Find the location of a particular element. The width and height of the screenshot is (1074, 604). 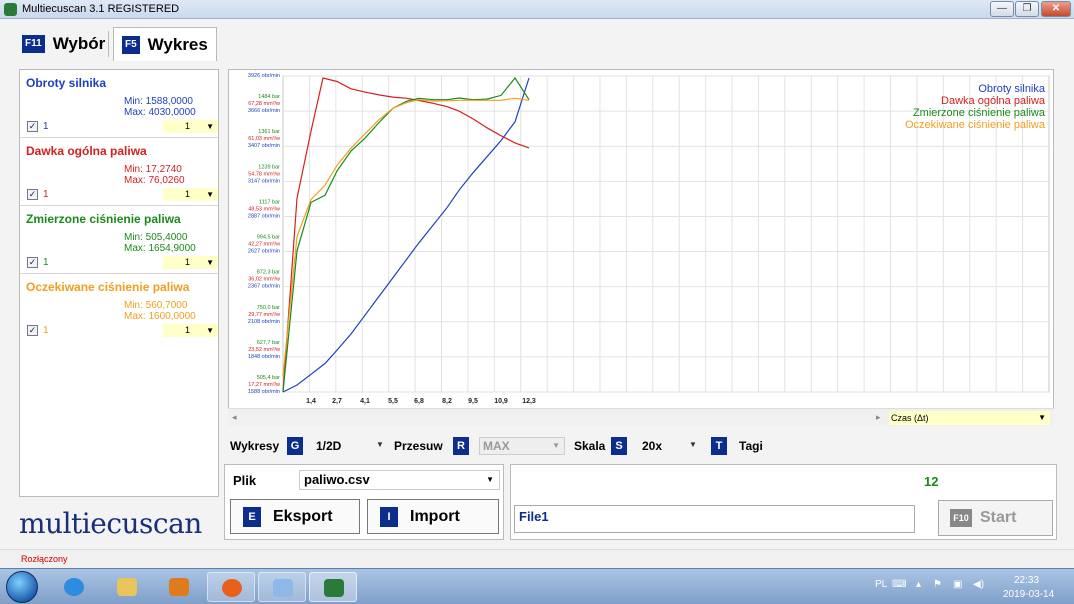

legend-entry: Dawka ogólna paliwa is located at coordinates (993, 101).